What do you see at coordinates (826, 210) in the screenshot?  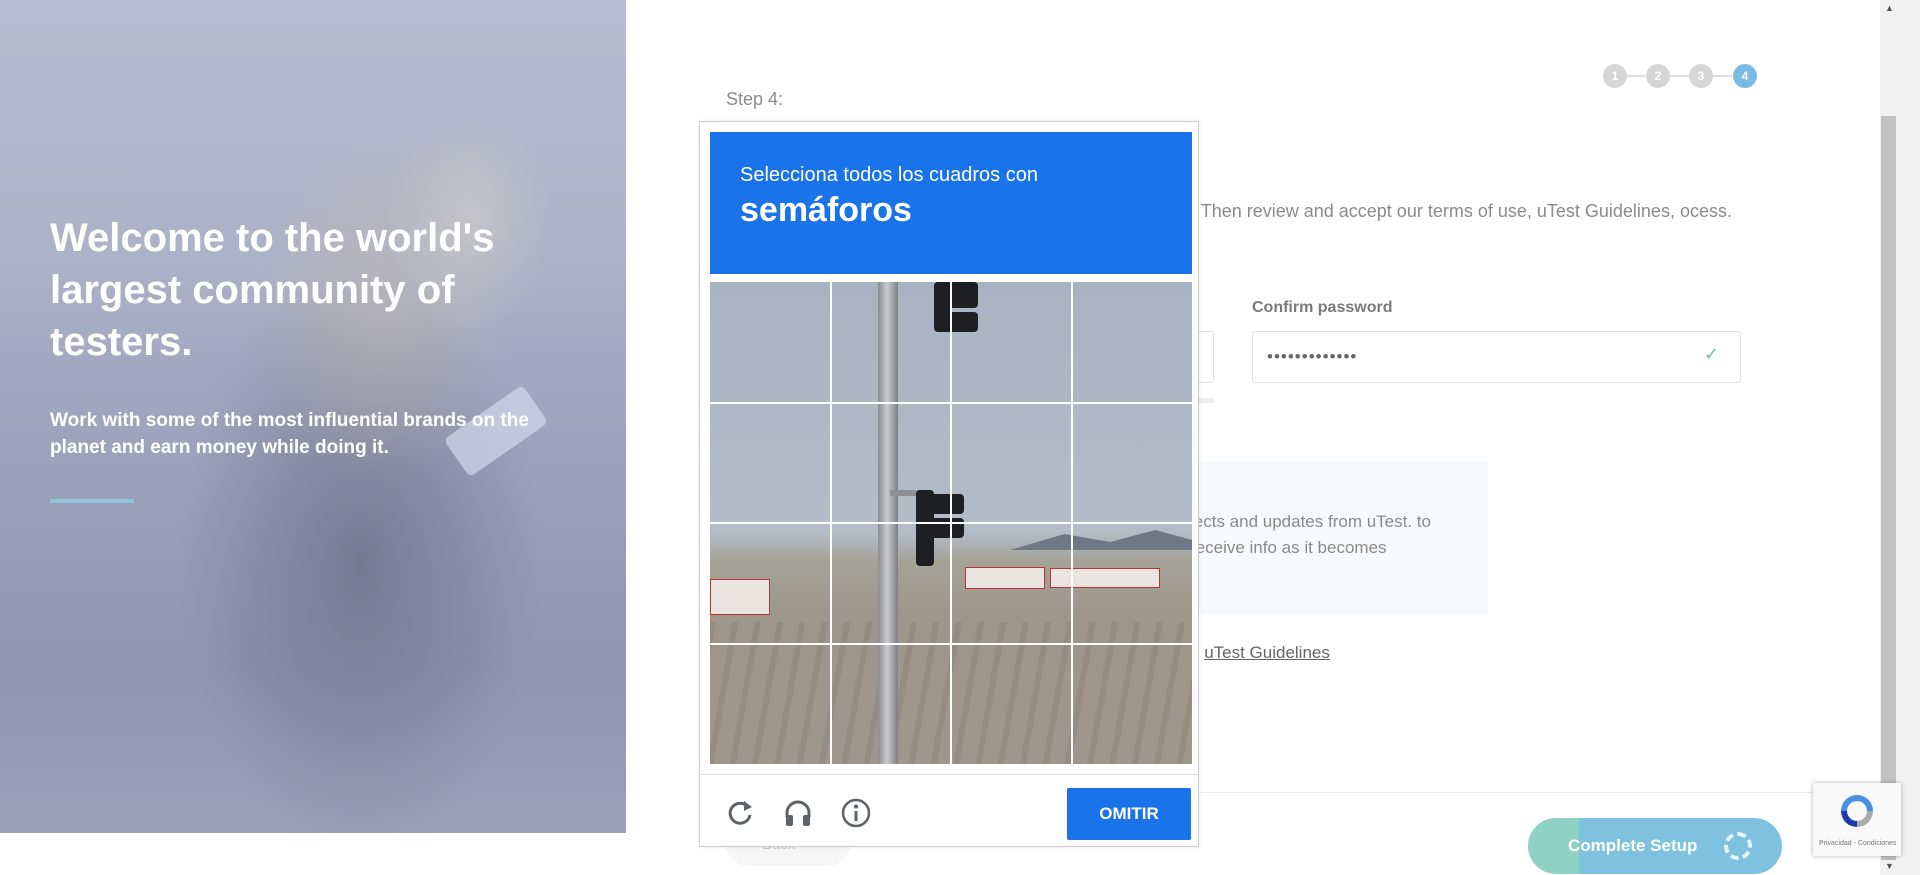 I see `captcha-keyword: semáforos` at bounding box center [826, 210].